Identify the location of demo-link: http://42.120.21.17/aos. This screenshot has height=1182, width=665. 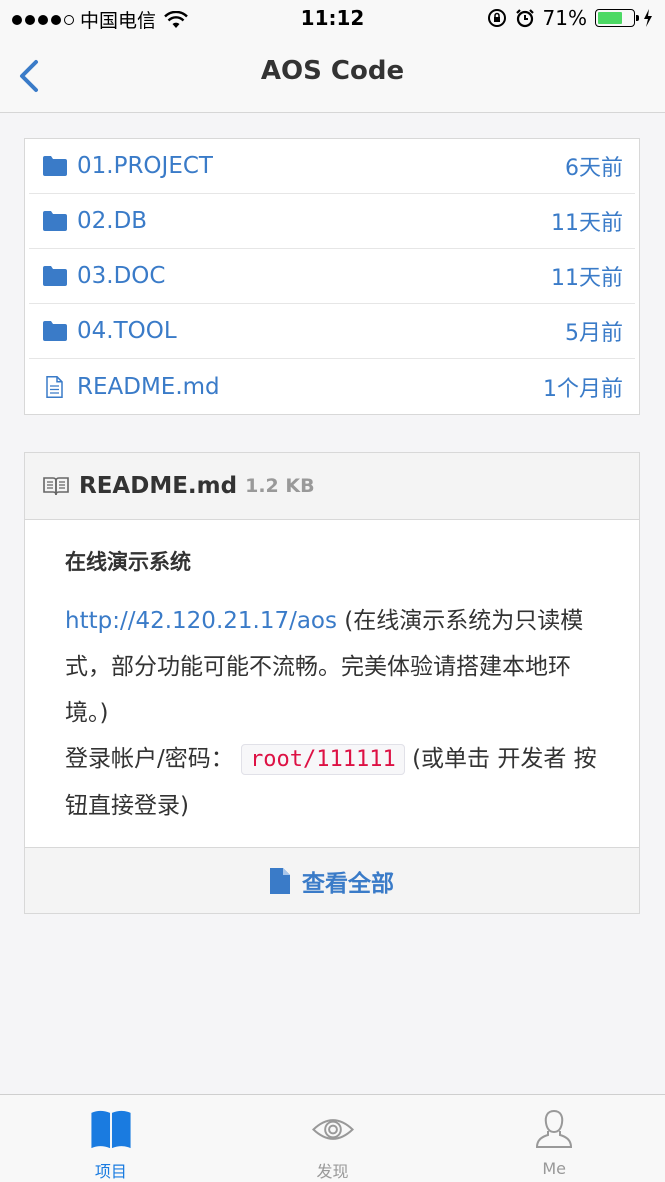
(201, 621).